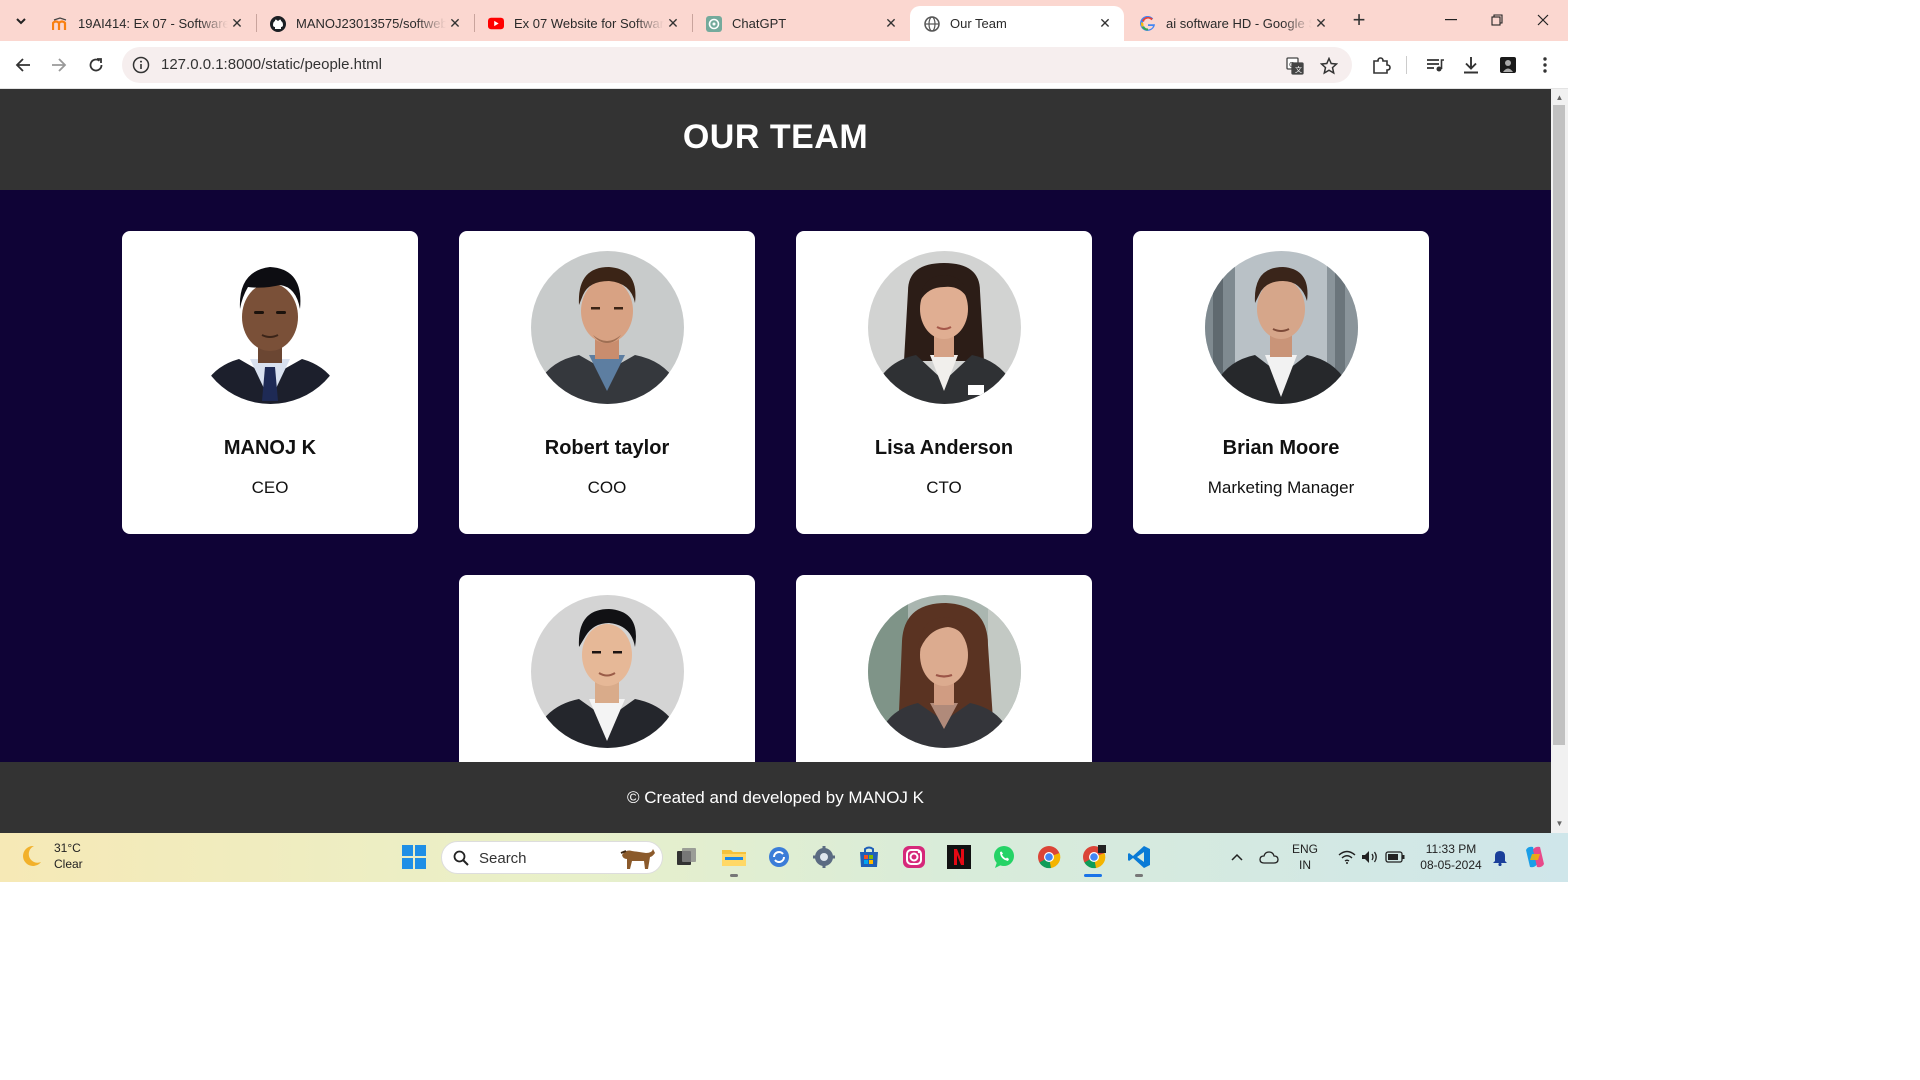 This screenshot has height=1080, width=1920. I want to click on team-card: Lisa Anderson CTO, so click(944, 382).